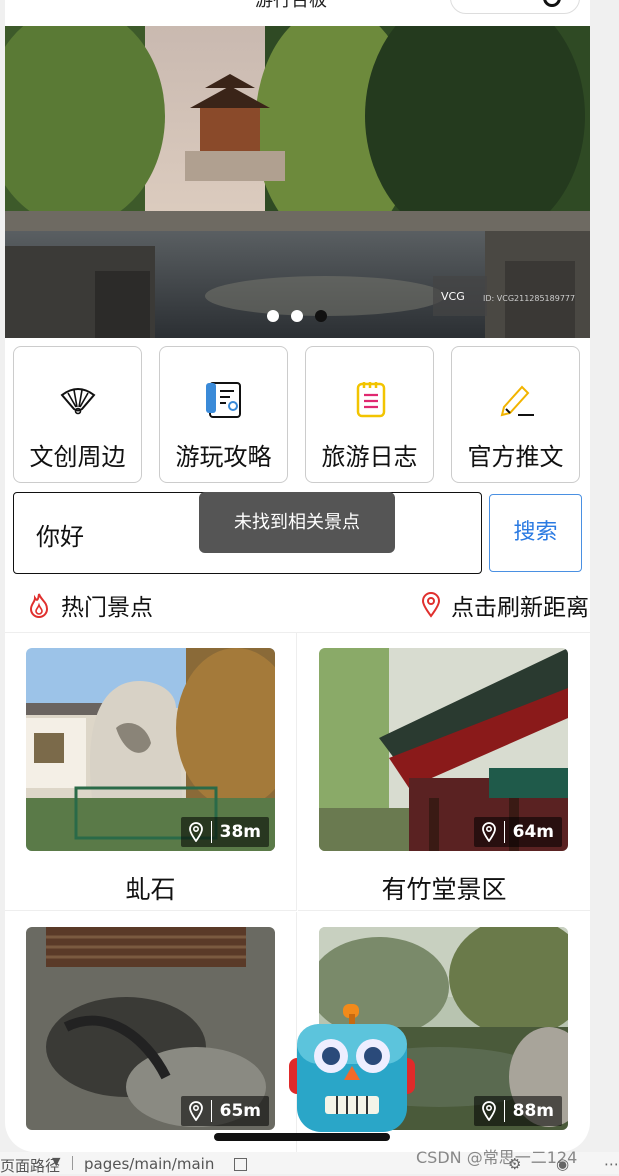 The width and height of the screenshot is (619, 1176). I want to click on map-guide-icon, so click(223, 399).